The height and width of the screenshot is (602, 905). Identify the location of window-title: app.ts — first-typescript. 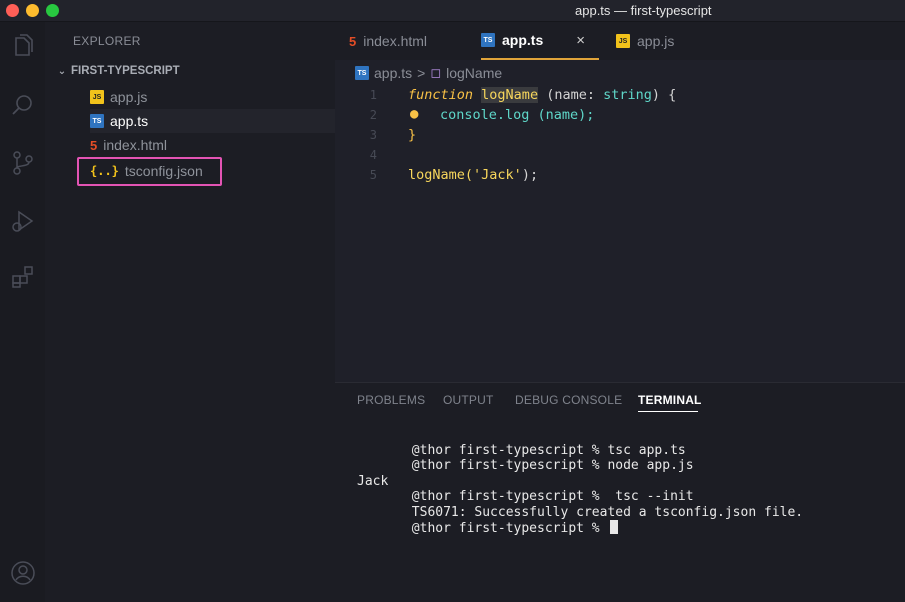
(643, 10).